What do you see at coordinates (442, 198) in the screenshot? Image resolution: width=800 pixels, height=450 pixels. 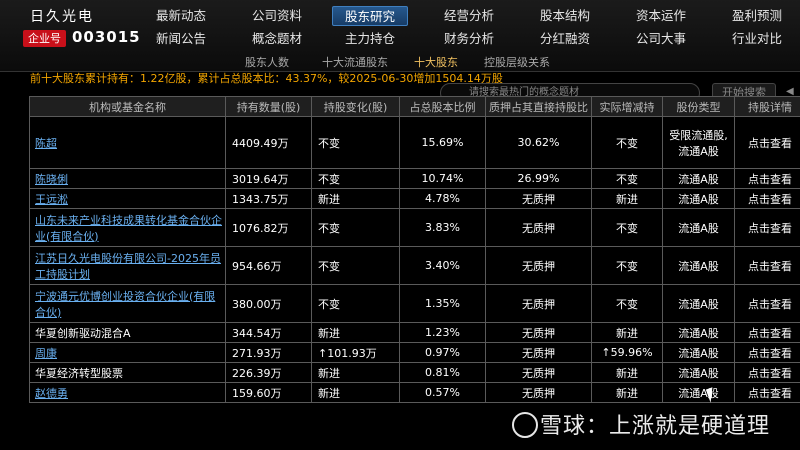 I see `share-ratio: 4.78%` at bounding box center [442, 198].